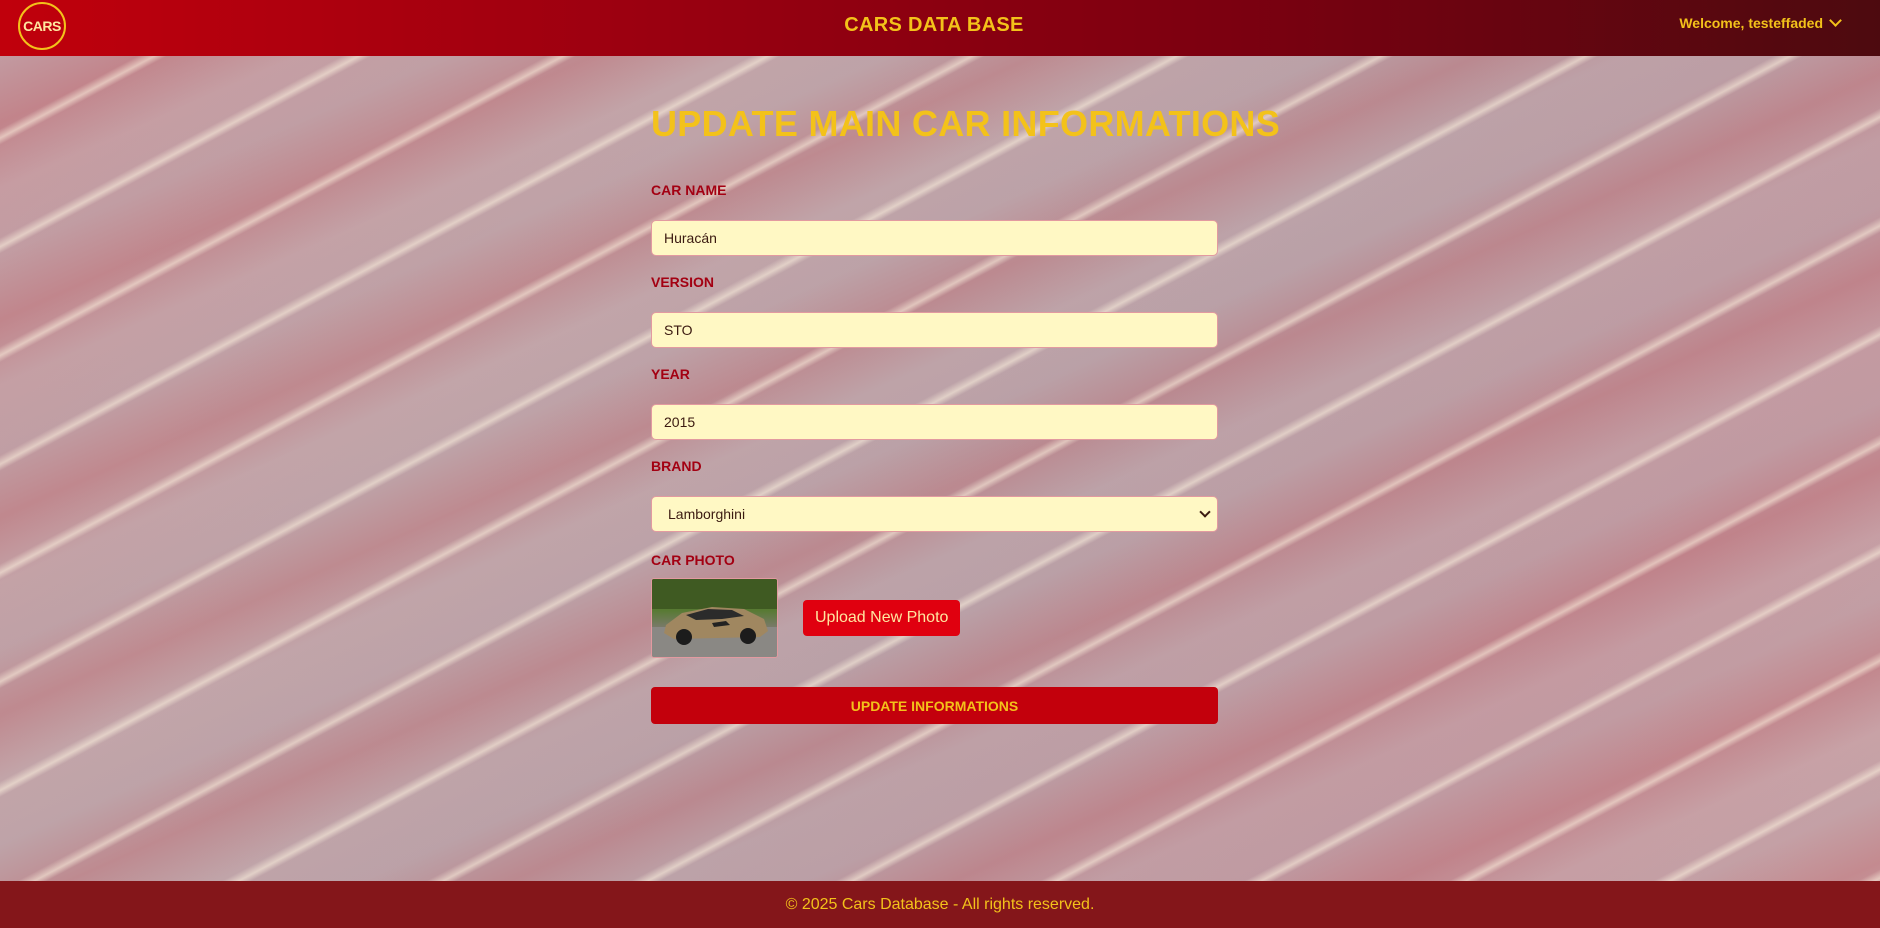 This screenshot has height=928, width=1880. What do you see at coordinates (934, 238) in the screenshot?
I see `car-name-input` at bounding box center [934, 238].